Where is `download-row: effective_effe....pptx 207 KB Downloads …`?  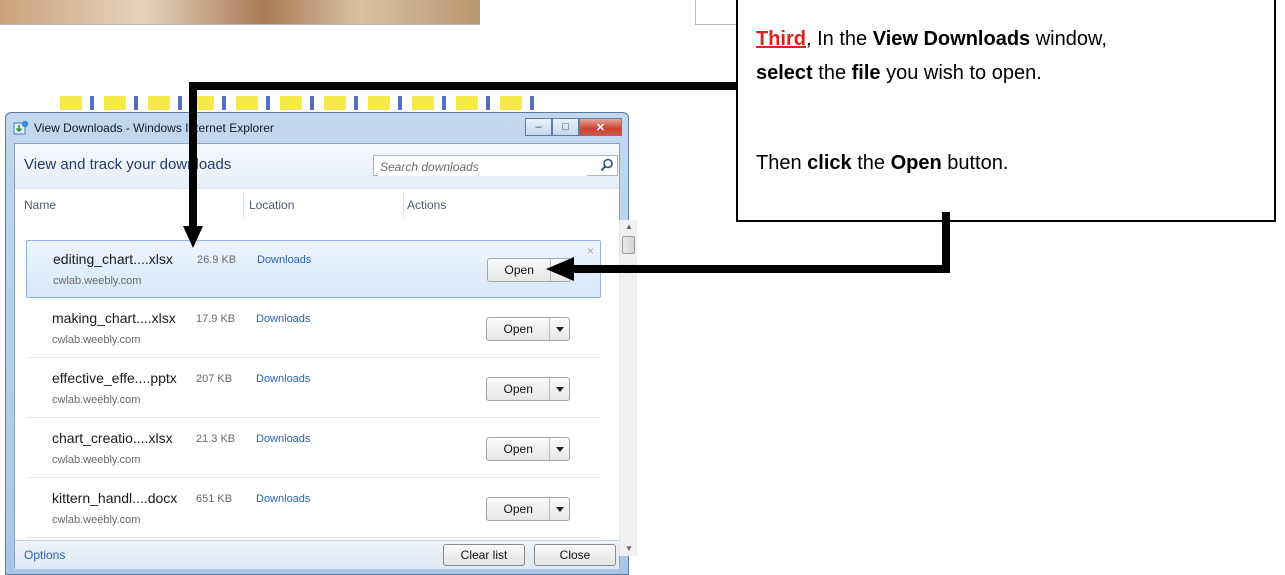
download-row: effective_effe....pptx 207 KB Downloads … is located at coordinates (313, 389).